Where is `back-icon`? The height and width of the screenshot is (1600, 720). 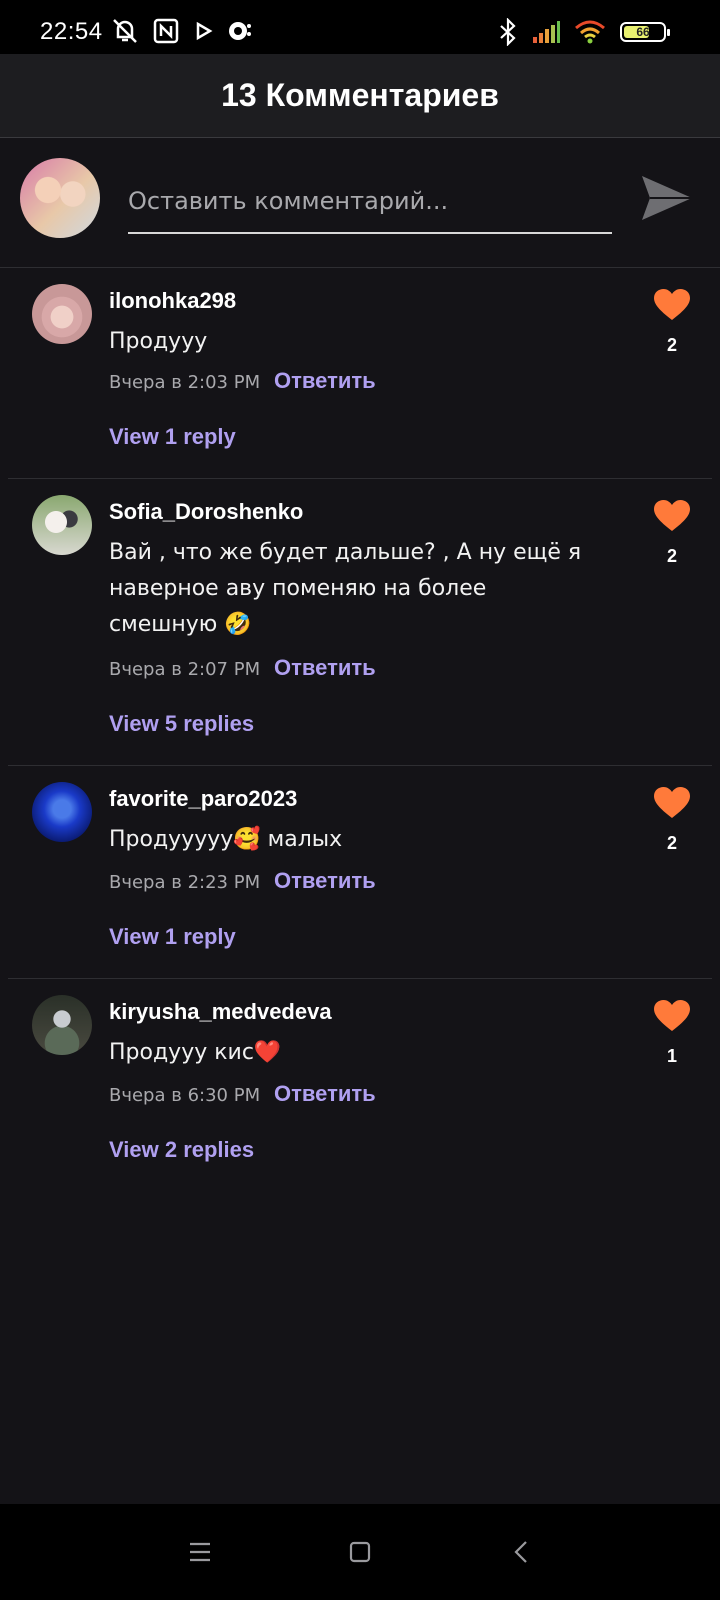
back-icon is located at coordinates (522, 1552).